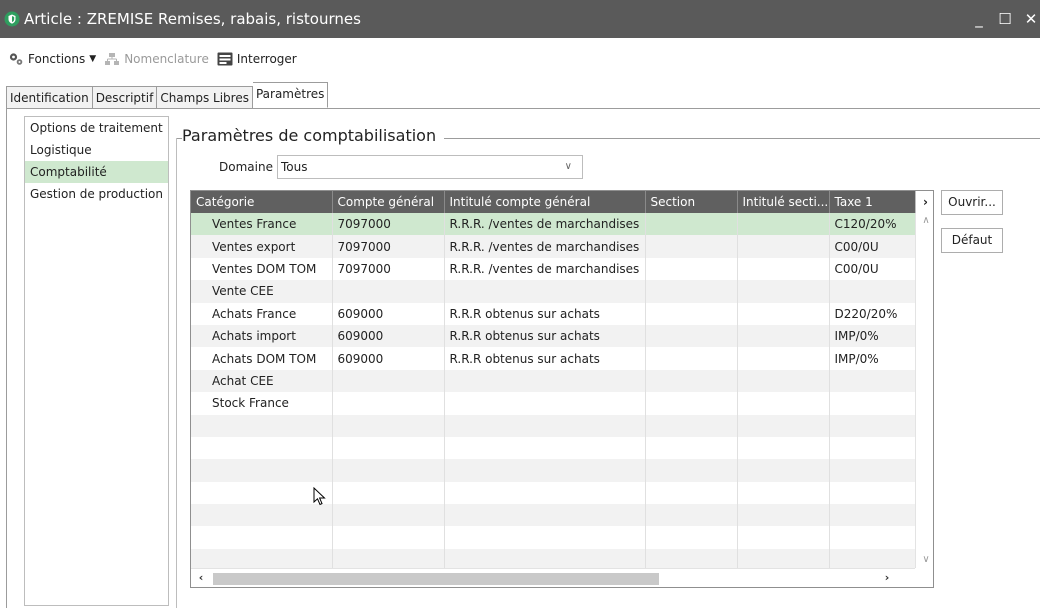 This screenshot has width=1040, height=608. I want to click on table-row: Vente CEE, so click(553, 291).